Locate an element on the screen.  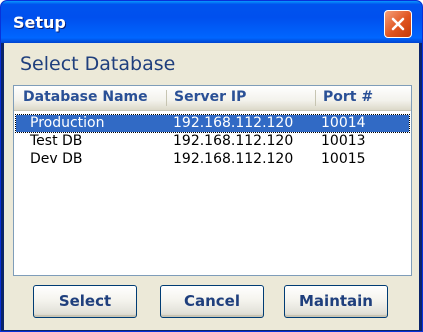
table-row: Dev DB 192.168.112.120 10015 is located at coordinates (212, 159).